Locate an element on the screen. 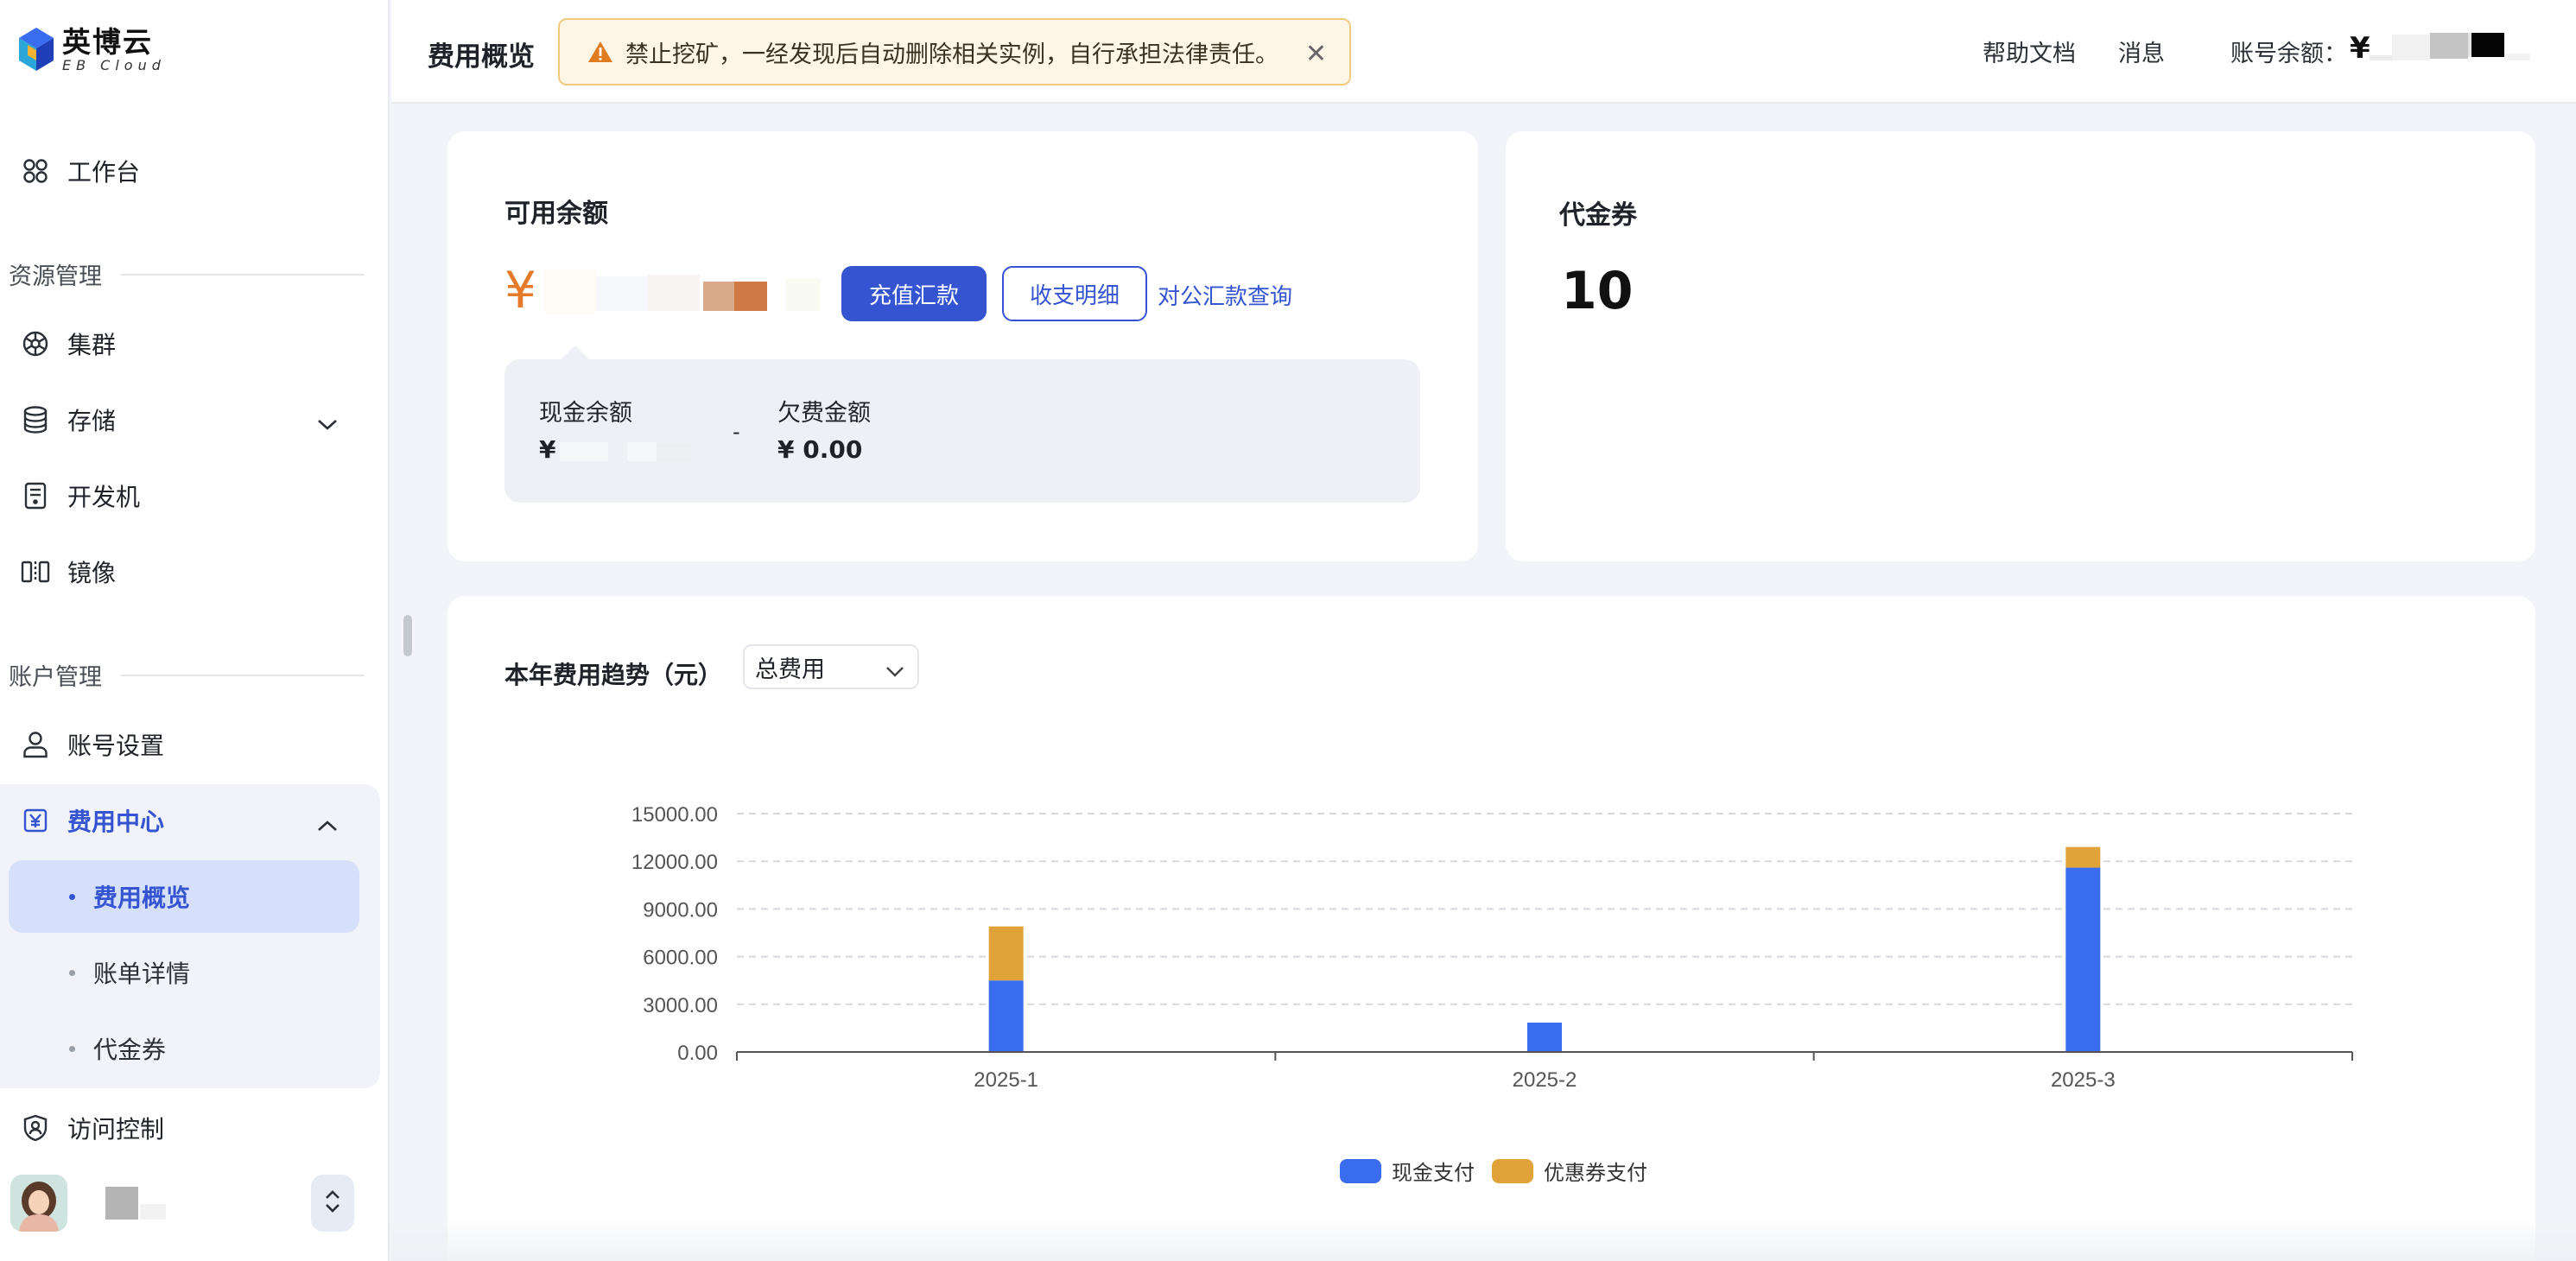  arrears-value: ¥ 0.00 is located at coordinates (820, 449).